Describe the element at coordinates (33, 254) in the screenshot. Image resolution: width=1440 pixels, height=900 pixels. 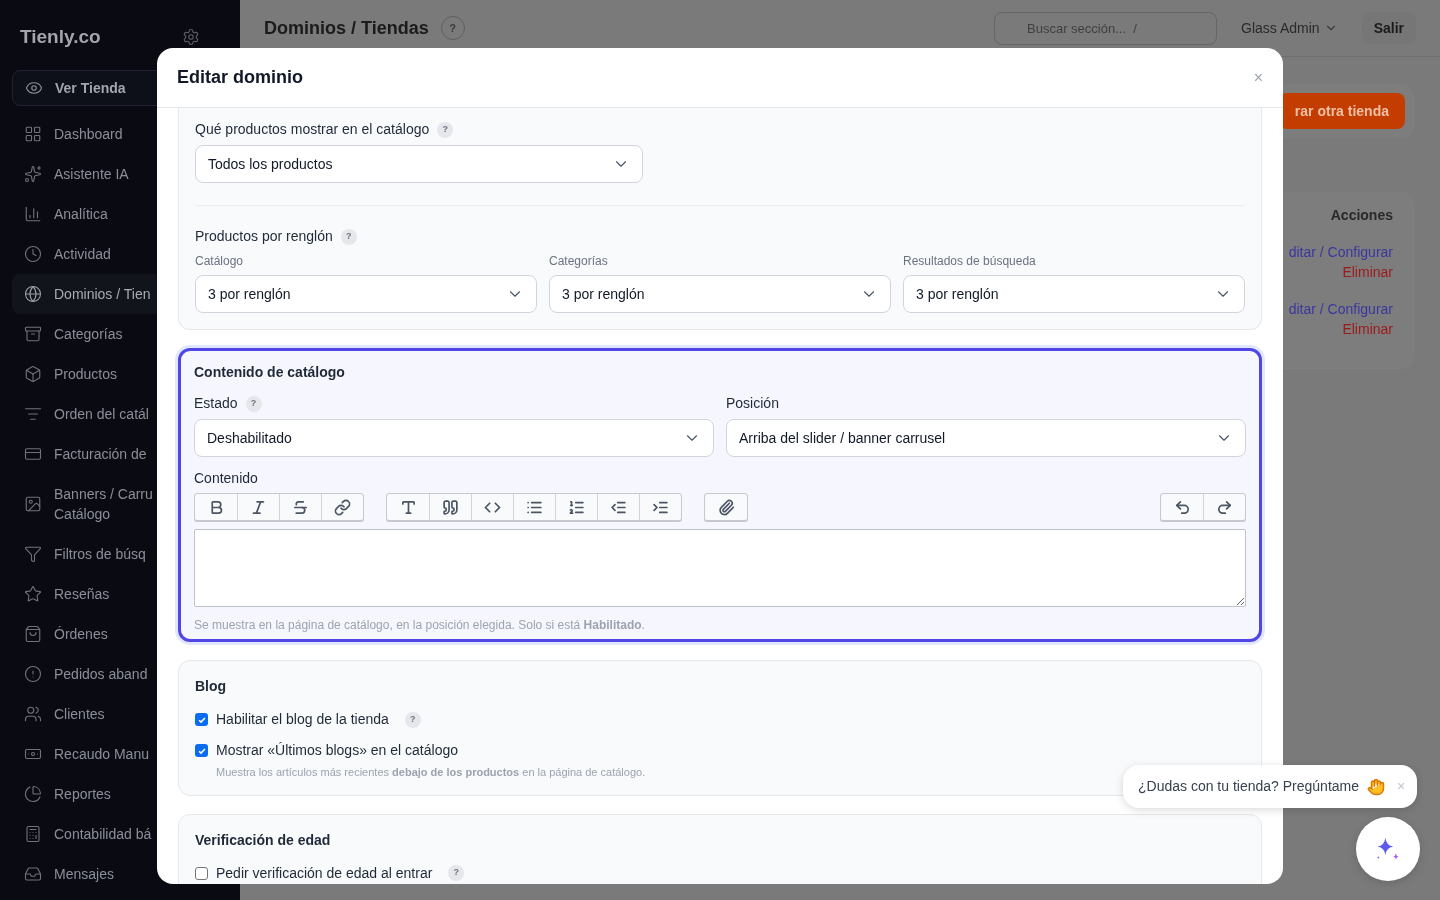
I see `clock-icon` at that location.